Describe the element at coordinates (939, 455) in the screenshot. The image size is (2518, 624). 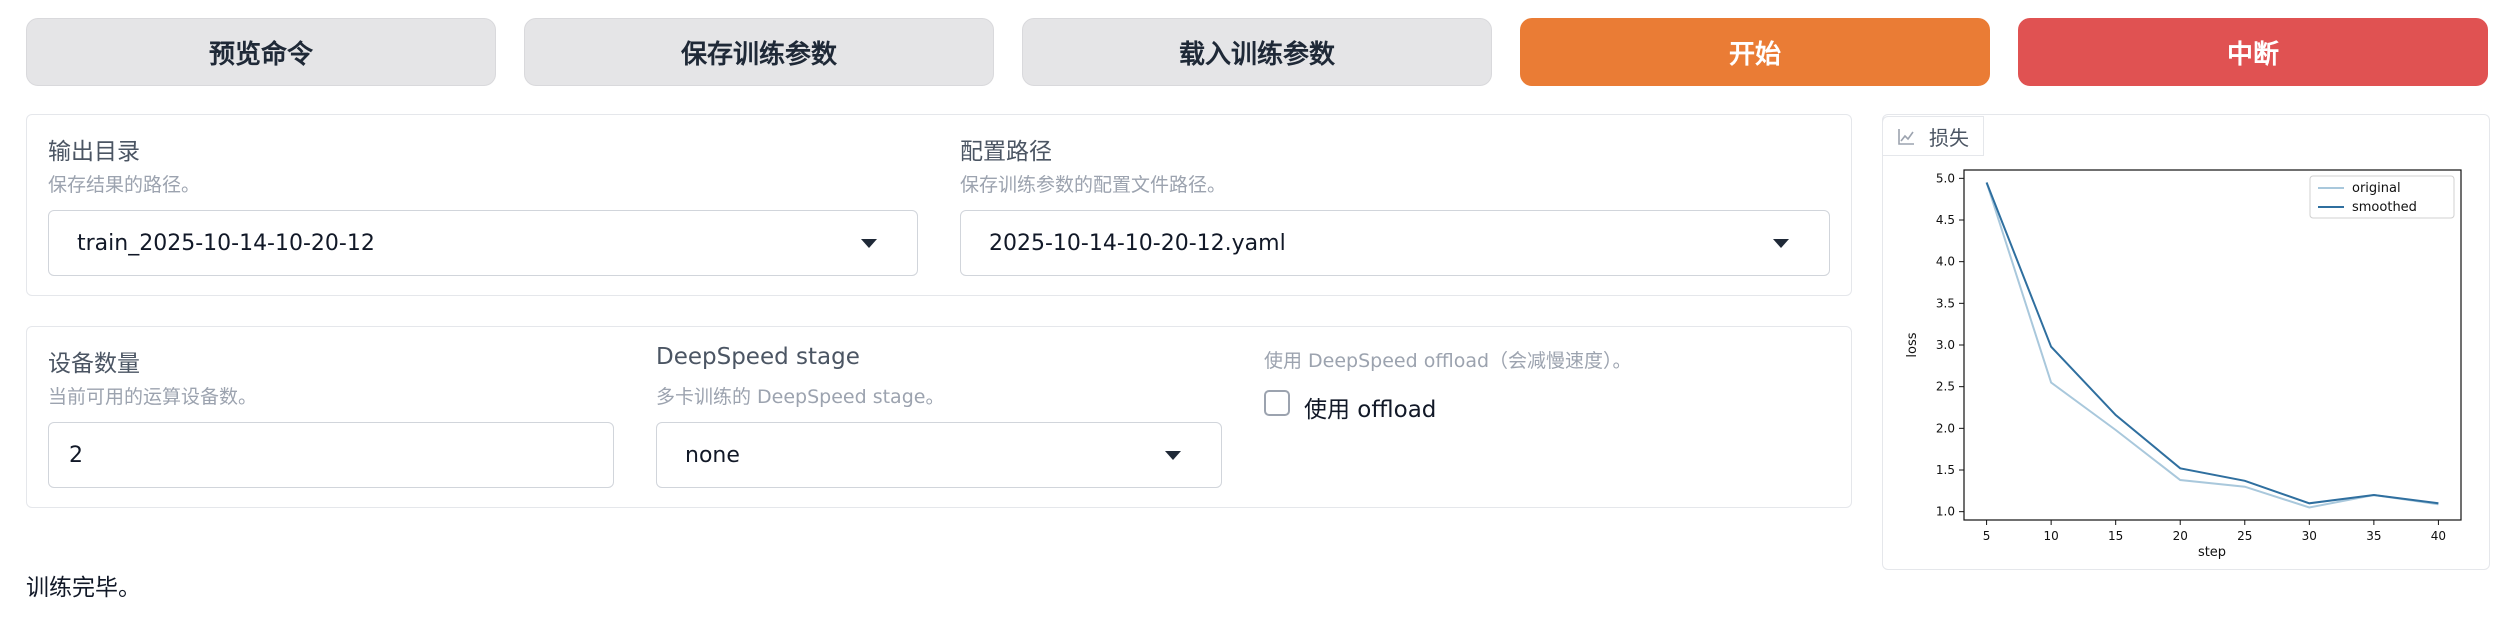
I see `ds-stage-dropdown: none` at that location.